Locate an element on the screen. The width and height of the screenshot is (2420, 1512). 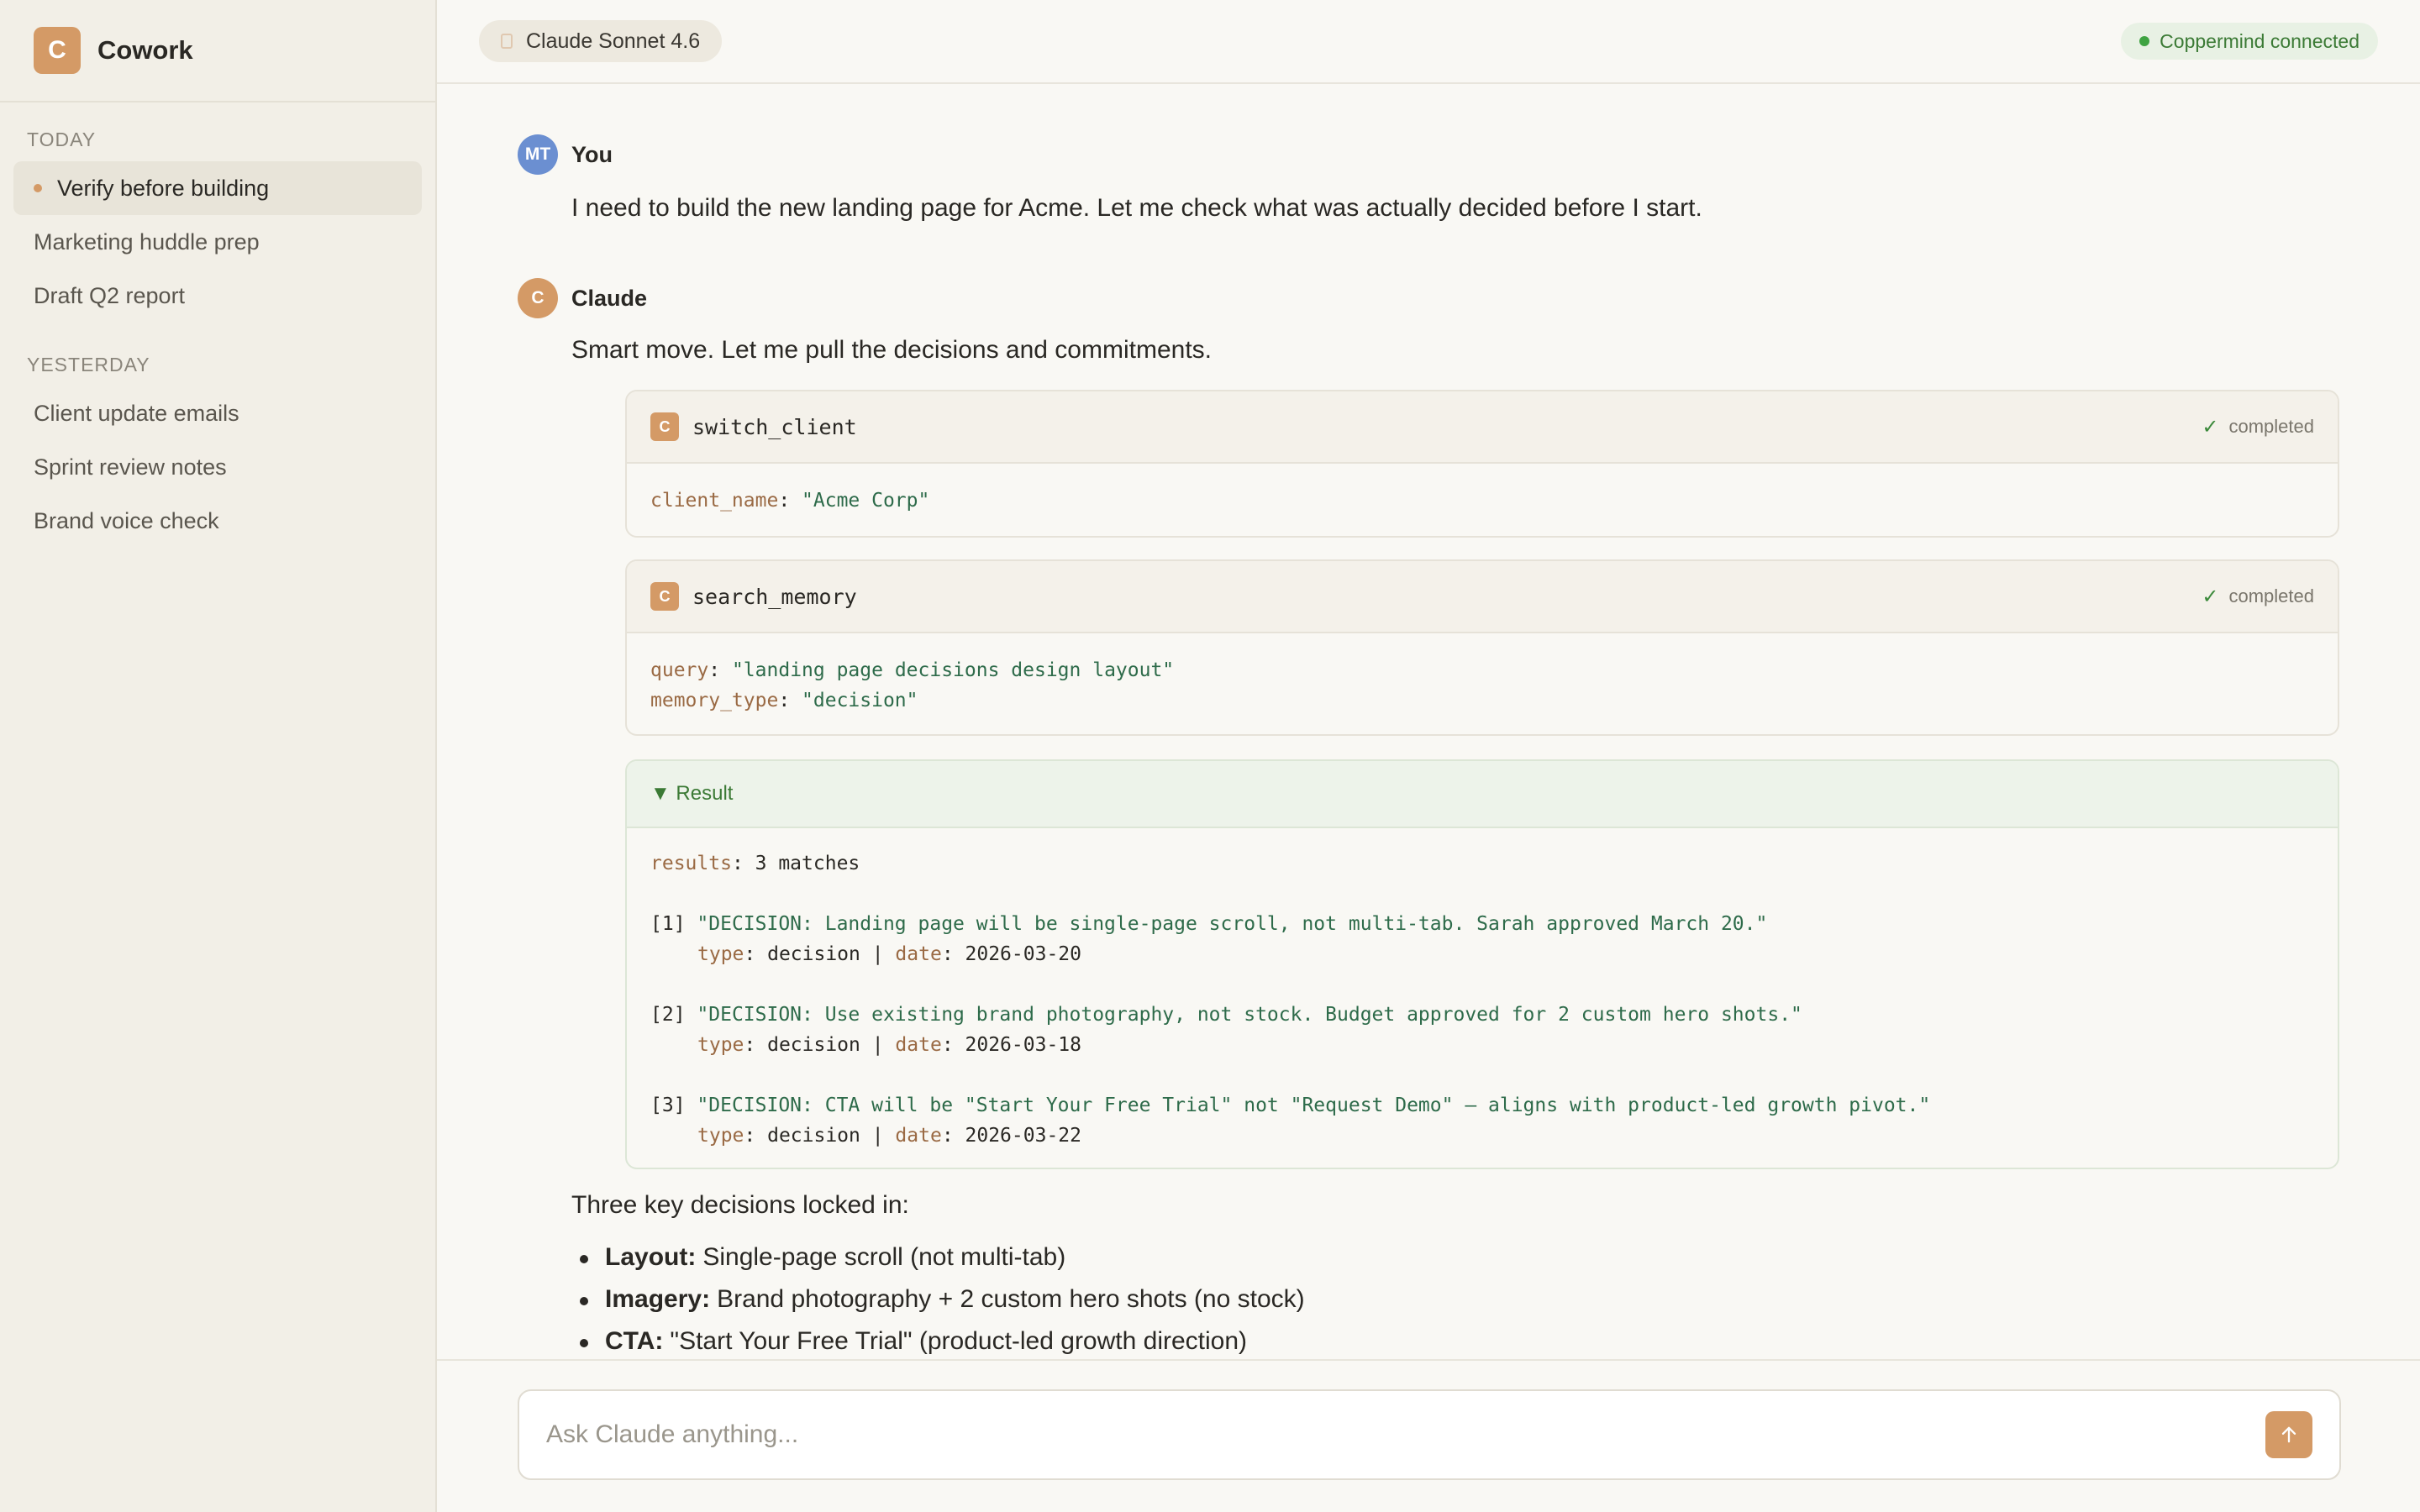
message-author: Claude is located at coordinates (609, 298).